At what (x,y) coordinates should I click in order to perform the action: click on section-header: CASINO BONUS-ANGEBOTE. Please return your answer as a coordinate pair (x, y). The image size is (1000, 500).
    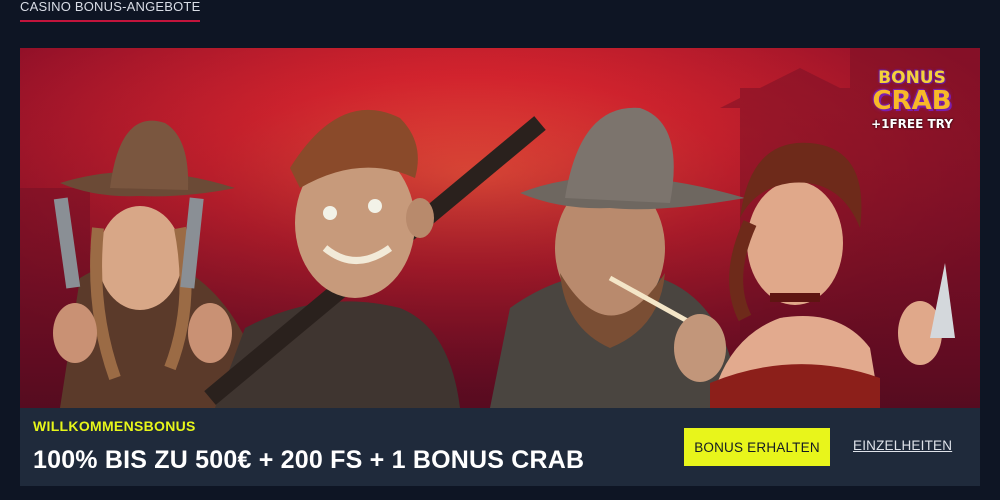
    Looking at the image, I should click on (110, 11).